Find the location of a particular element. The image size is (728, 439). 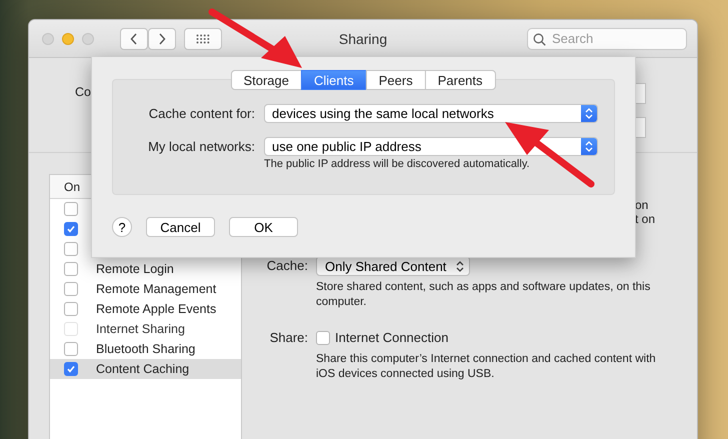

service-name: Content Caching is located at coordinates (143, 369).